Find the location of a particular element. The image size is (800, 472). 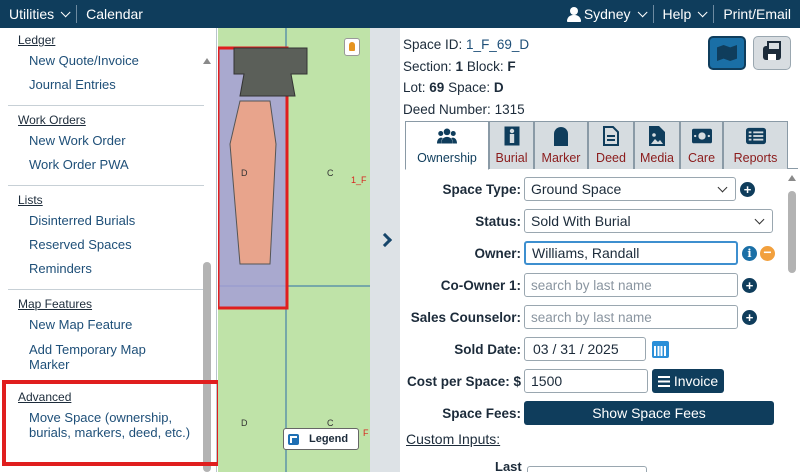

add-coowner-icon: + is located at coordinates (749, 285).